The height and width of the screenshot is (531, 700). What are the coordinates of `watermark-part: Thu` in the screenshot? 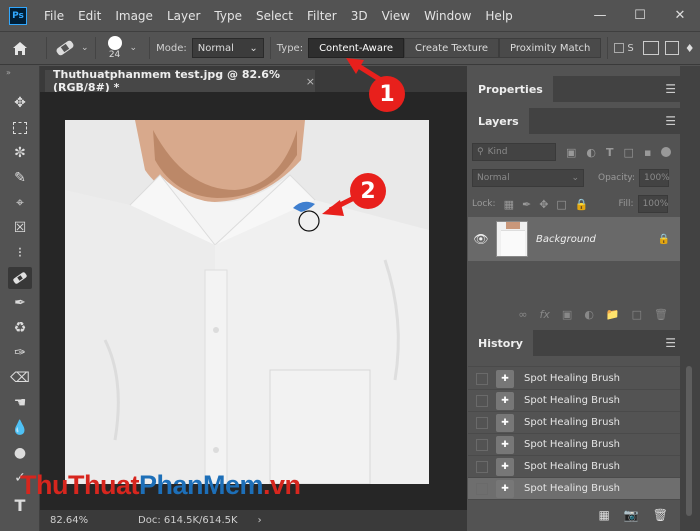 It's located at (44, 485).